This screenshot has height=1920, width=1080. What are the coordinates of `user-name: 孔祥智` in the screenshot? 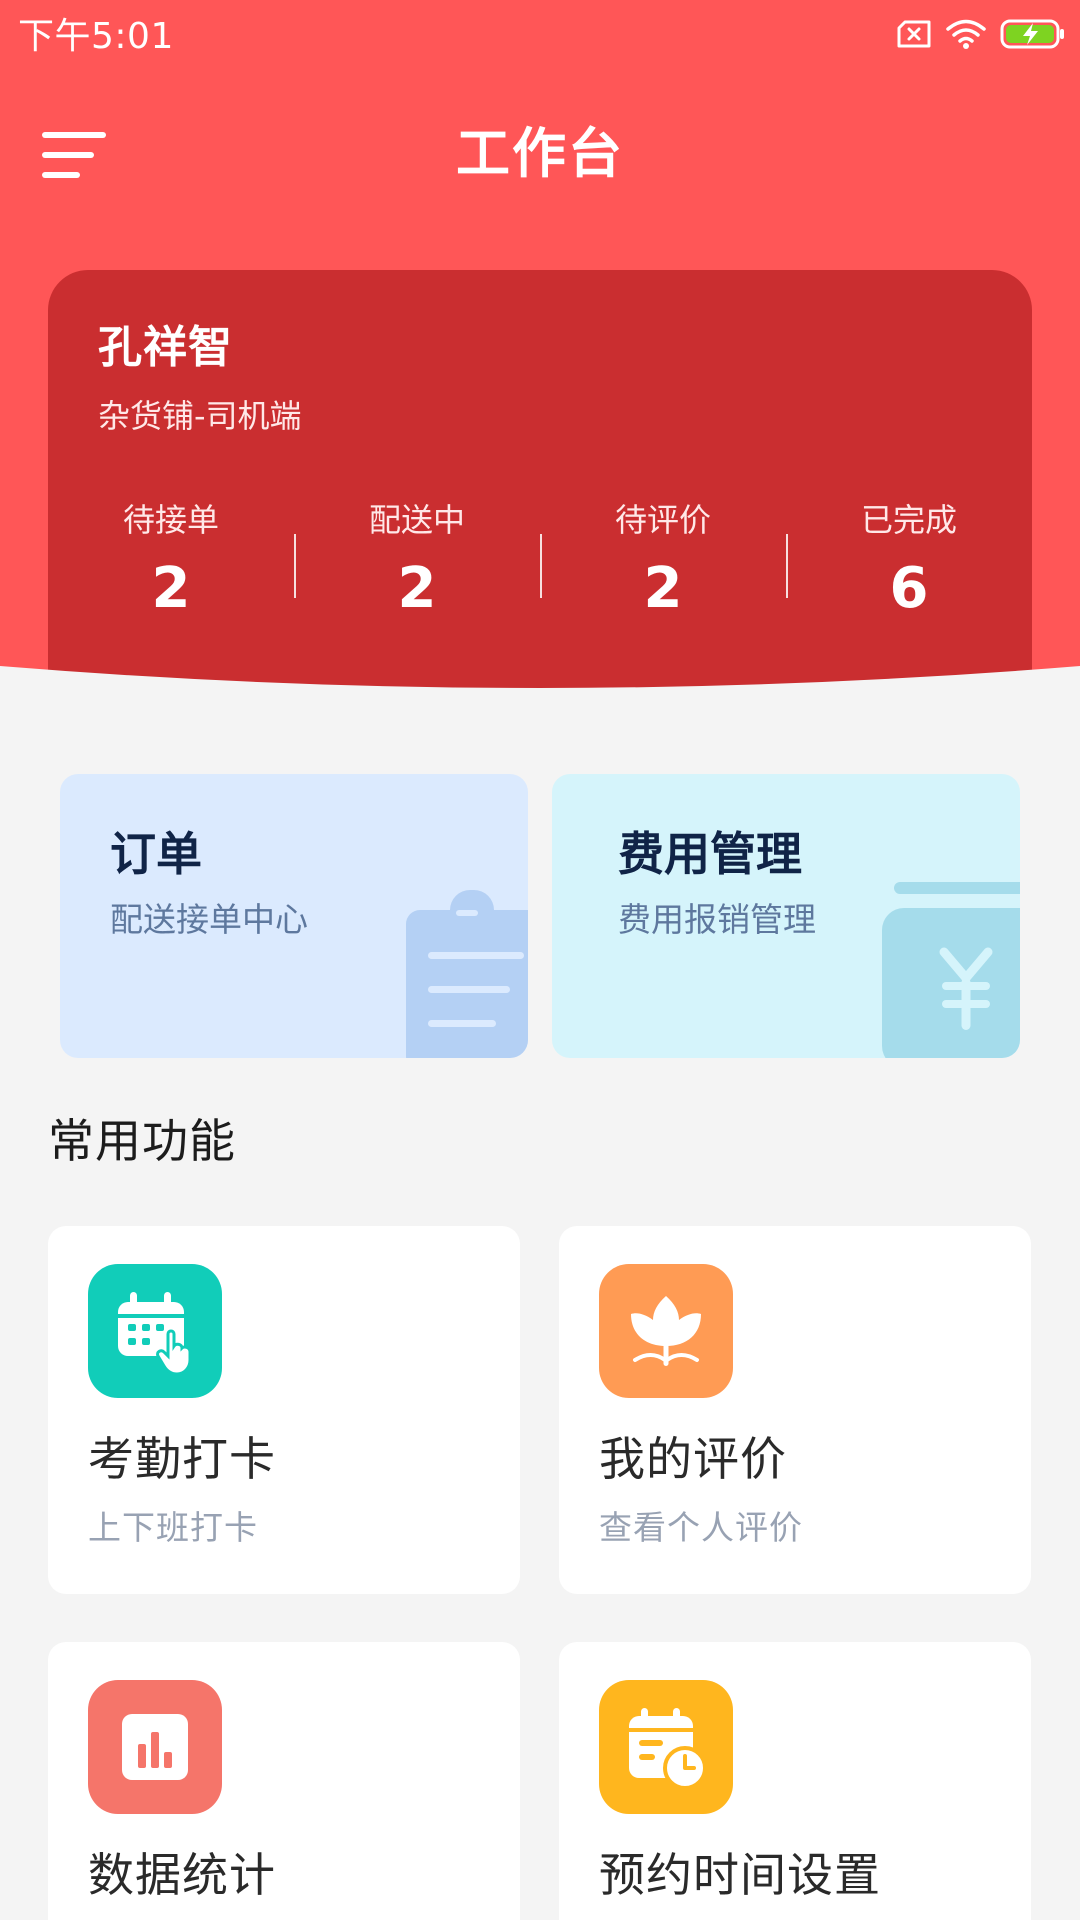 It's located at (165, 347).